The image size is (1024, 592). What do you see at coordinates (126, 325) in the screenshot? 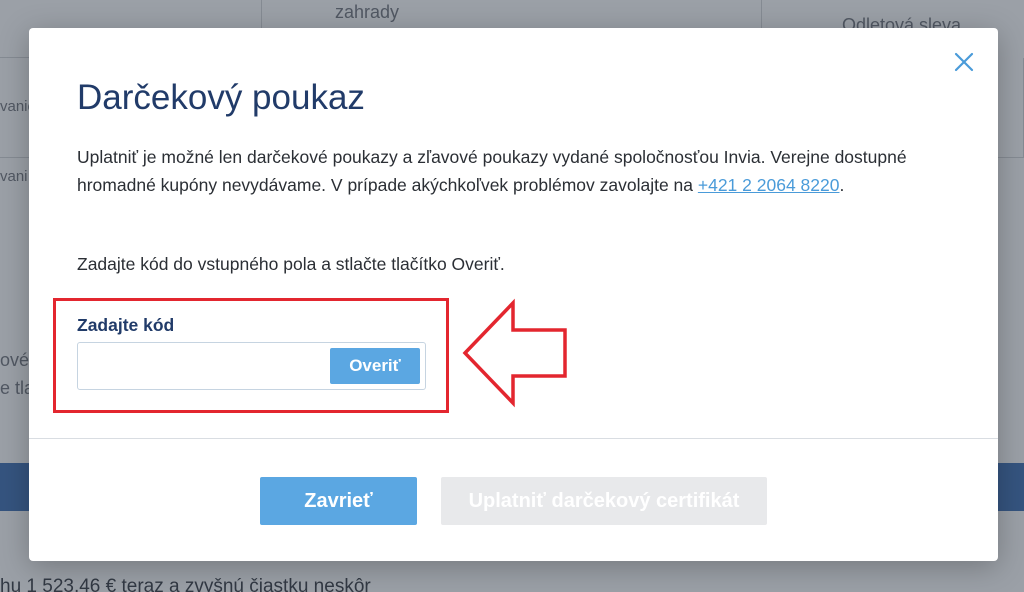
I see `code-label: Zadajte kód` at bounding box center [126, 325].